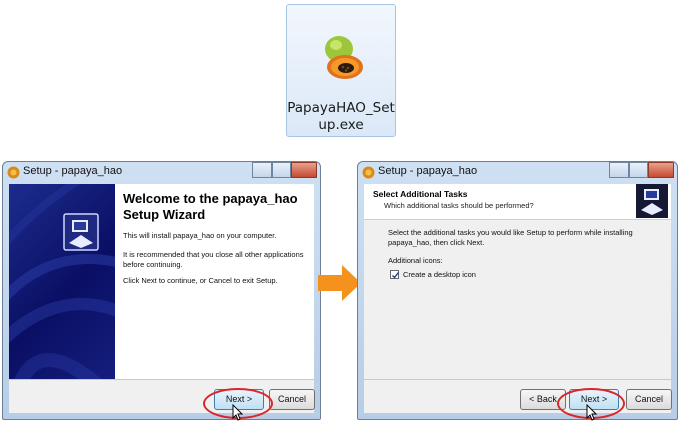 The height and width of the screenshot is (423, 680). I want to click on check-icon, so click(396, 275).